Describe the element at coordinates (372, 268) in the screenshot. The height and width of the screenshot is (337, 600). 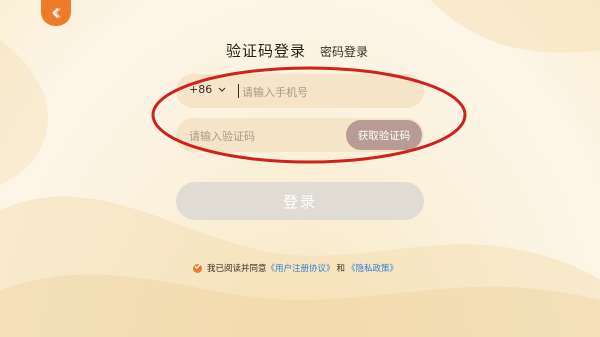
I see `privacy-policy-link: 《隐私政策》` at that location.